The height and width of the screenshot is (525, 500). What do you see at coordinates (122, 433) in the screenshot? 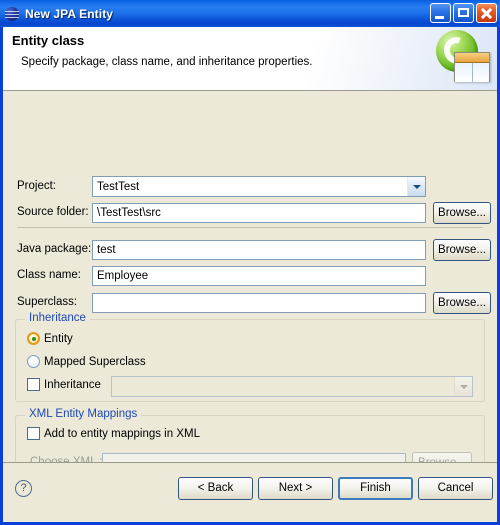
I see `add-to-mappings-label: Add to entity mappings in XML` at bounding box center [122, 433].